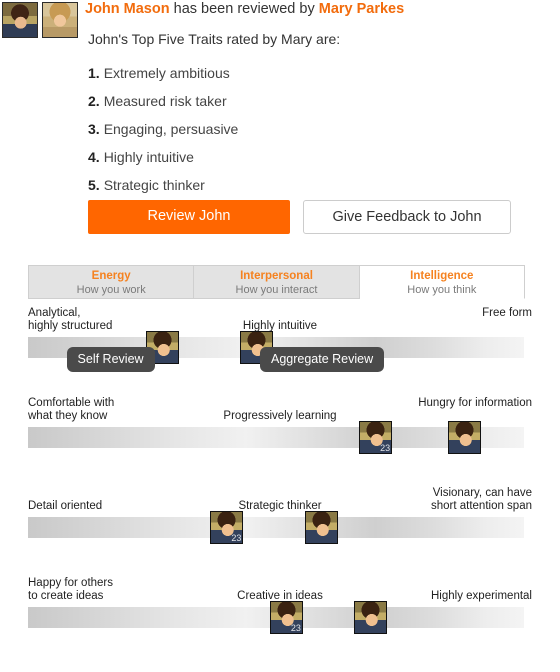 The image size is (560, 672). I want to click on list-item: 2. Measured risk taker, so click(163, 101).